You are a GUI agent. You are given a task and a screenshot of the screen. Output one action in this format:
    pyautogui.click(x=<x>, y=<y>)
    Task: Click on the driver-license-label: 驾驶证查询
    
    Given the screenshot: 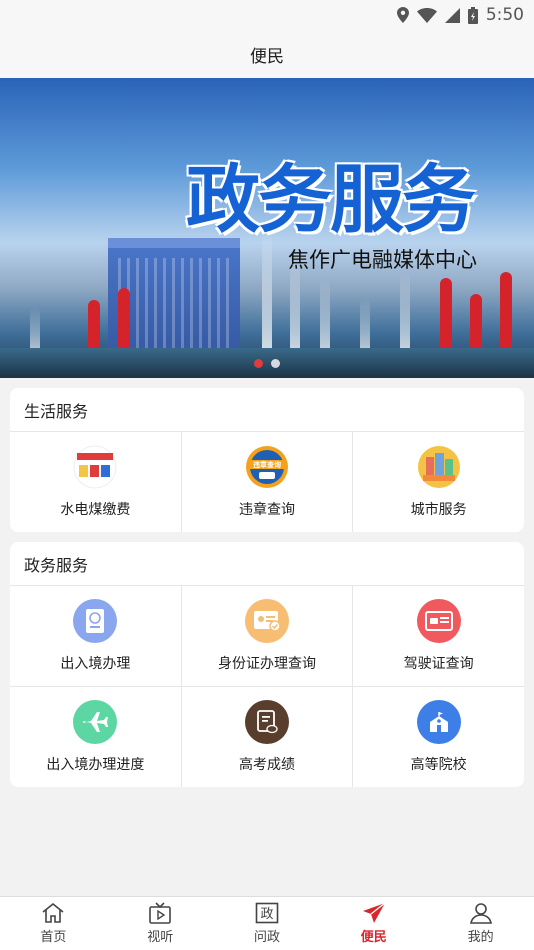 What is the action you would take?
    pyautogui.click(x=438, y=664)
    